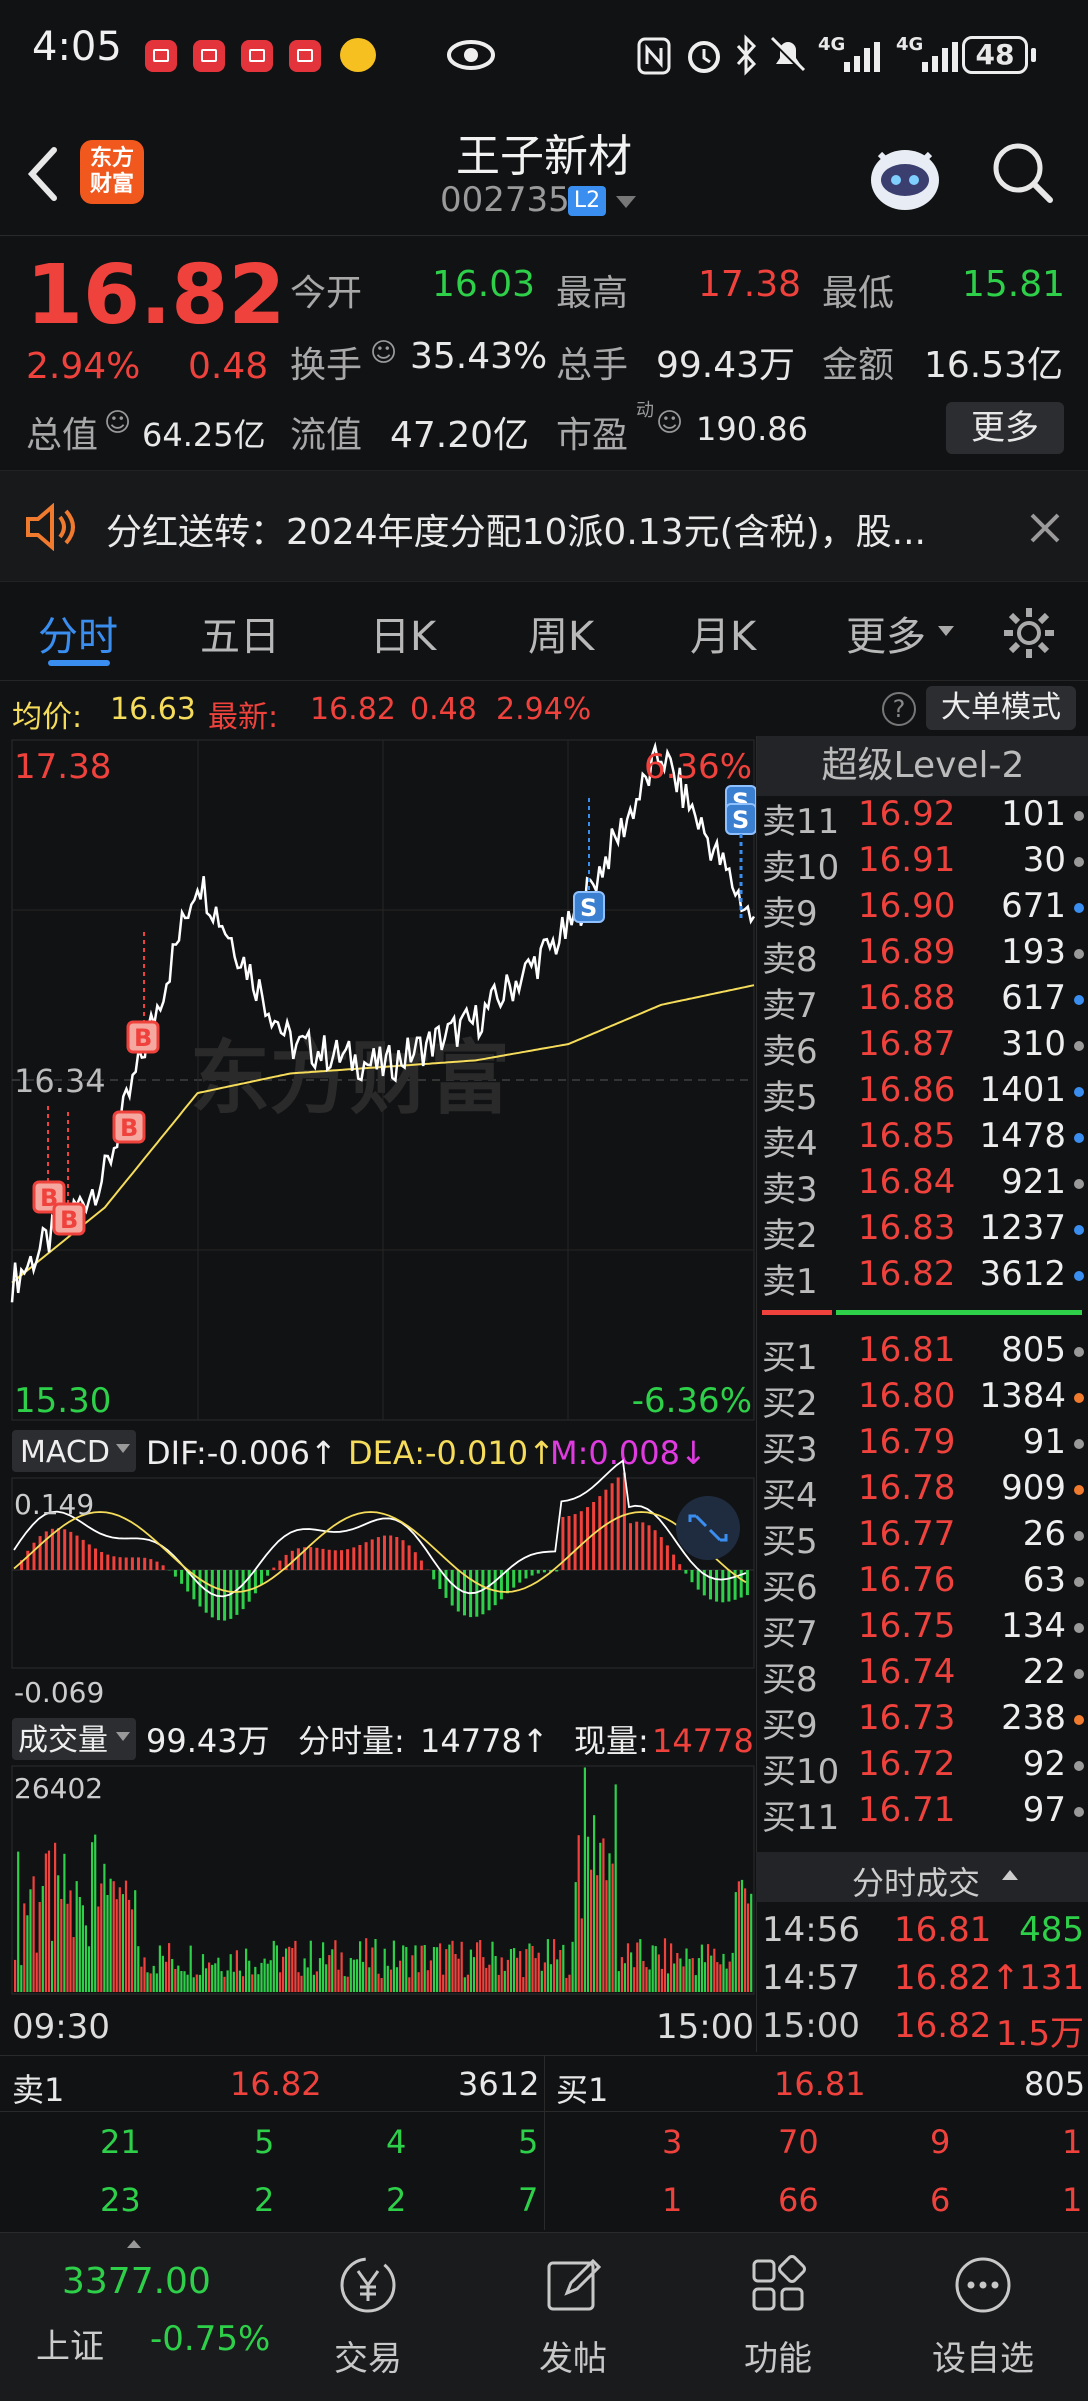 This screenshot has width=1088, height=2401. I want to click on trade-price: 16.82↑, so click(957, 1978).